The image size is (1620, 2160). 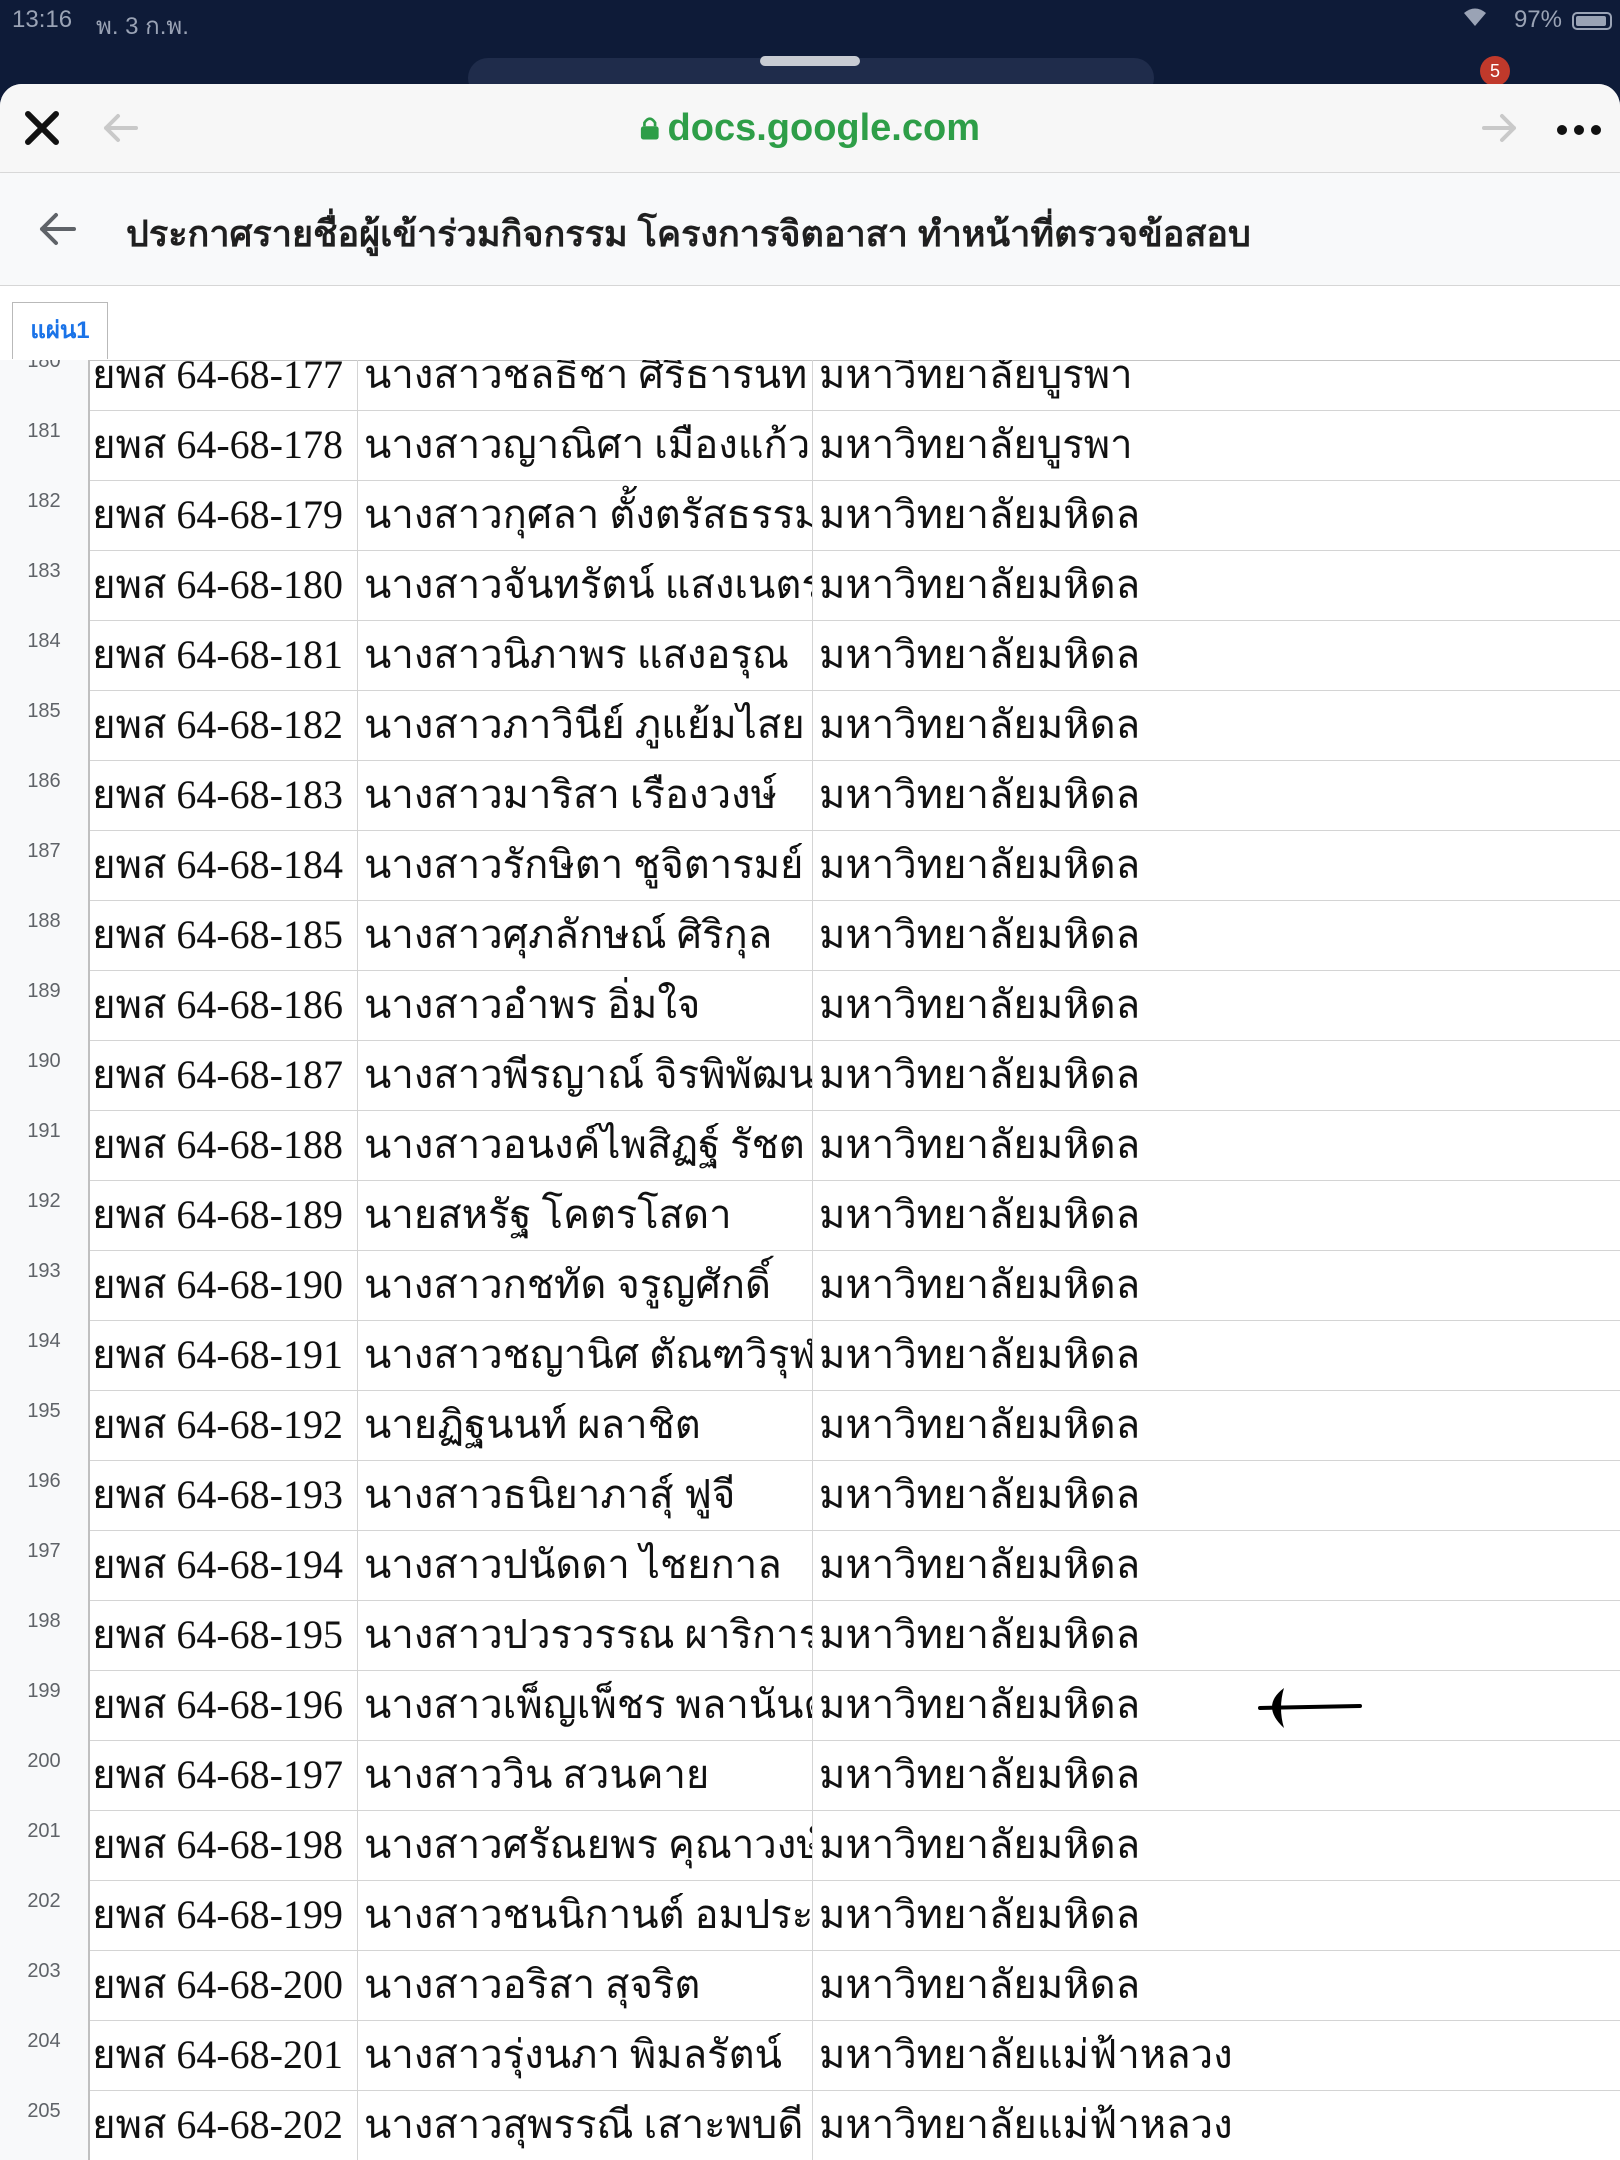 What do you see at coordinates (45, 1355) in the screenshot?
I see `row-number: 194` at bounding box center [45, 1355].